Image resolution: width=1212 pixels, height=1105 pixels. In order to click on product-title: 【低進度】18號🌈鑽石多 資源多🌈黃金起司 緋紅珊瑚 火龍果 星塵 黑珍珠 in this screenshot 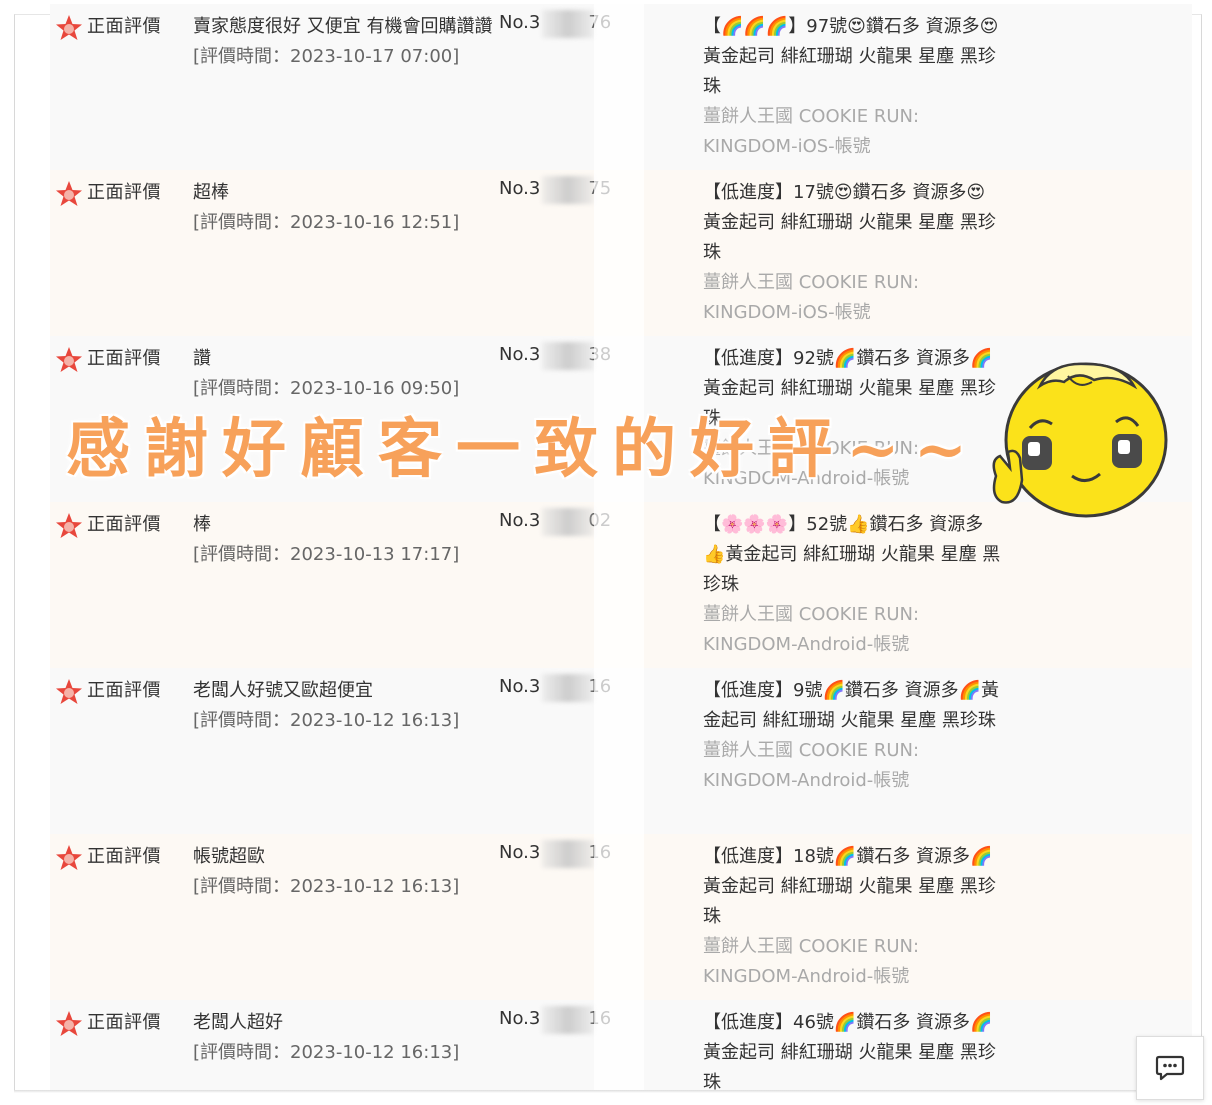, I will do `click(853, 887)`.